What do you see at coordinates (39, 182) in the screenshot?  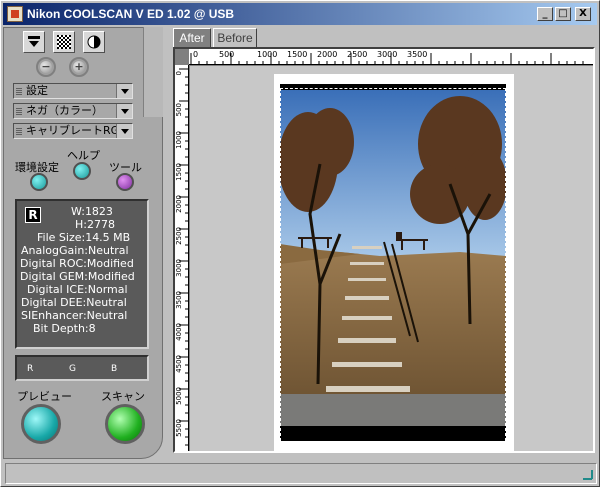 I see `env-settings-button` at bounding box center [39, 182].